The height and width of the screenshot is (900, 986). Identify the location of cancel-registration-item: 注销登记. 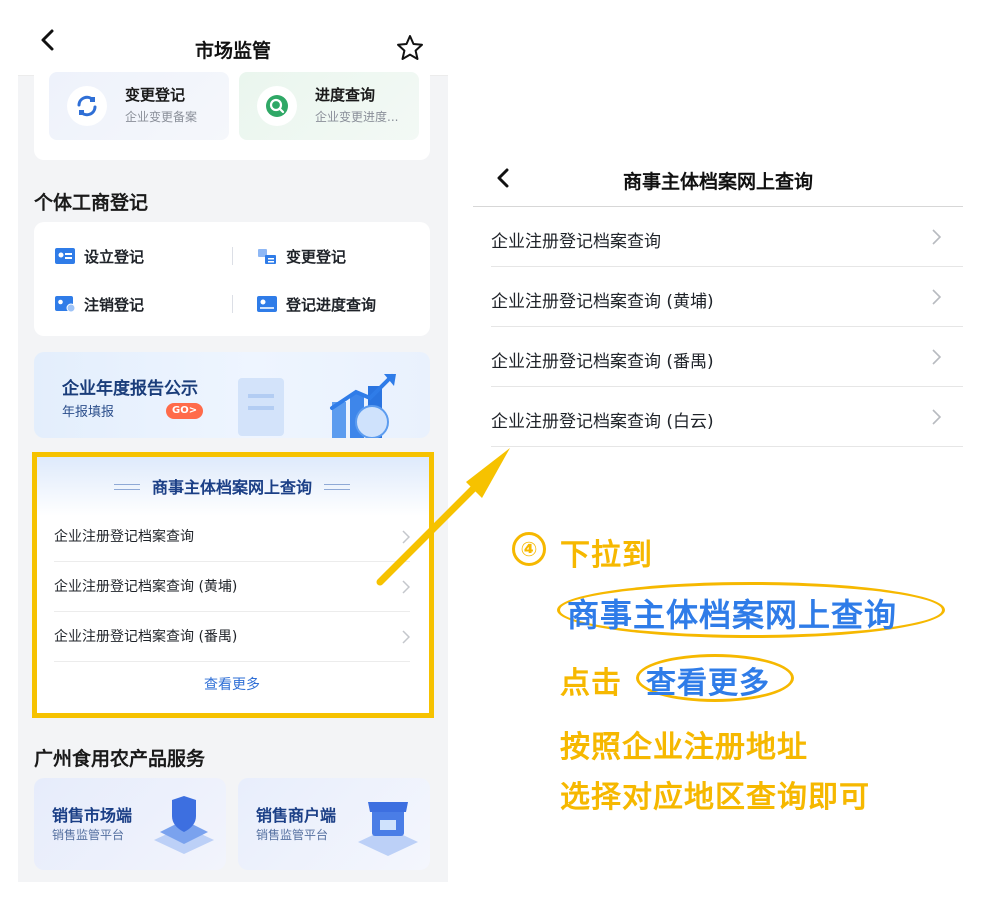
(99, 304).